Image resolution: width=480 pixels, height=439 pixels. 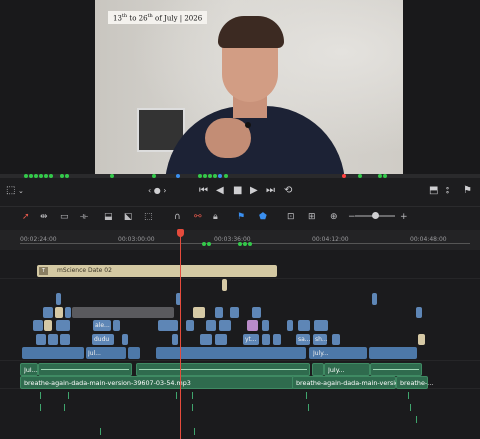 I want to click on overwrite-icon: ⬕, so click(x=128, y=217).